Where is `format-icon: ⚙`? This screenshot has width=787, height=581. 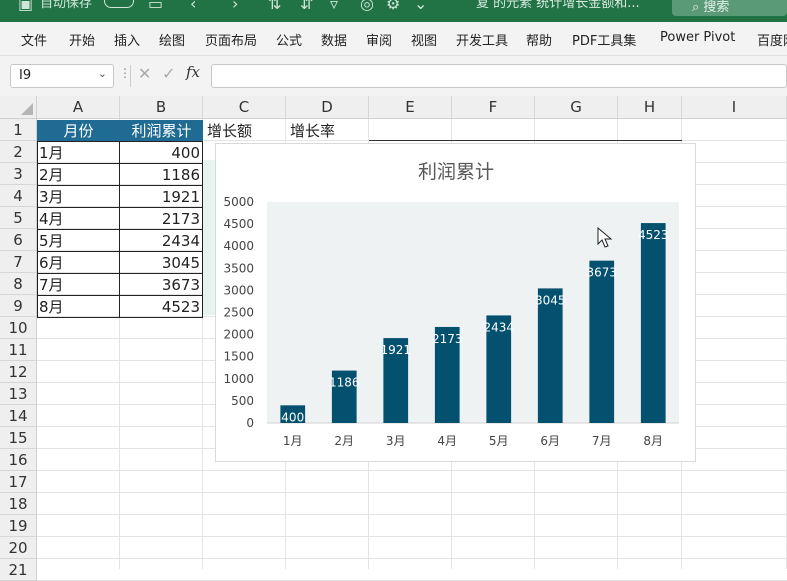
format-icon: ⚙ is located at coordinates (393, 6).